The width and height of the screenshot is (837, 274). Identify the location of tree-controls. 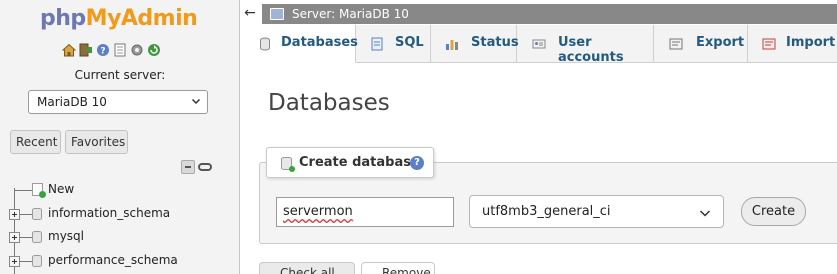
(196, 167).